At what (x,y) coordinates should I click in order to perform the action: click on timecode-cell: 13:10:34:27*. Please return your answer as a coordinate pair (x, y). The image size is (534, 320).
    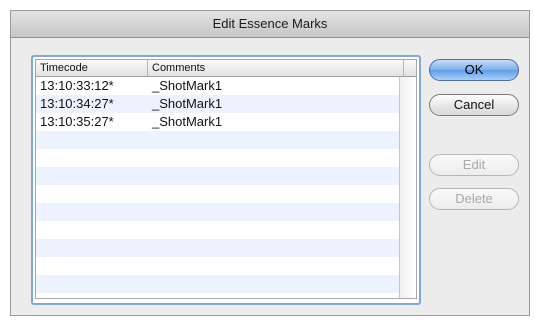
    Looking at the image, I should click on (77, 103).